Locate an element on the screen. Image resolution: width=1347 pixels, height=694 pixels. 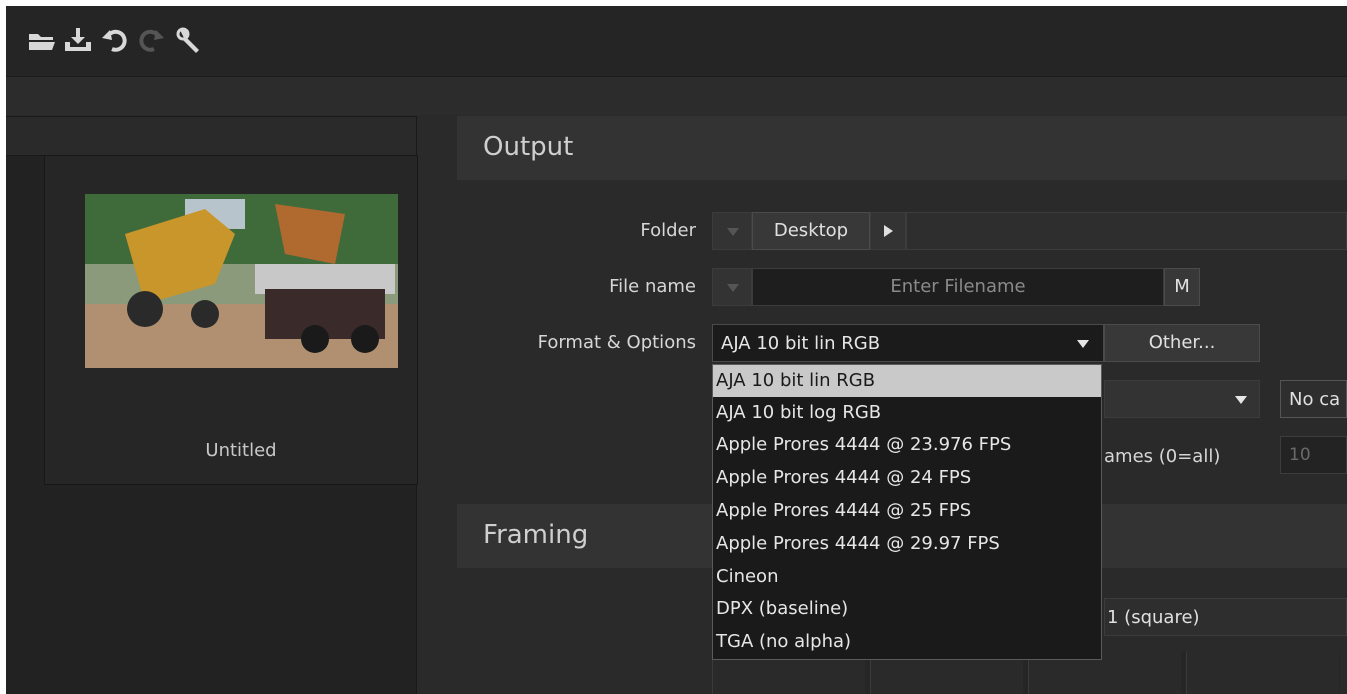
output-section-title: Output is located at coordinates (528, 147).